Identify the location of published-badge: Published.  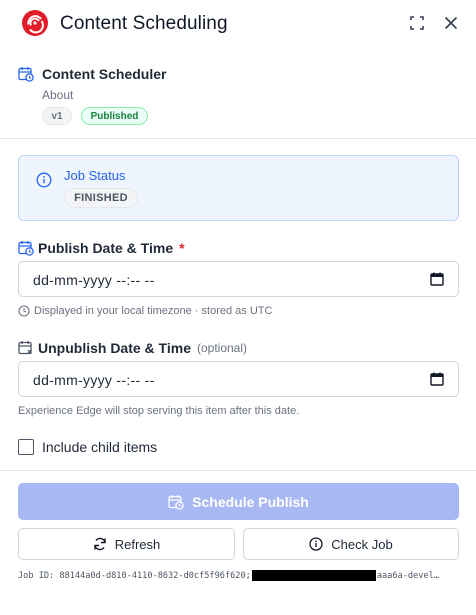
(114, 116).